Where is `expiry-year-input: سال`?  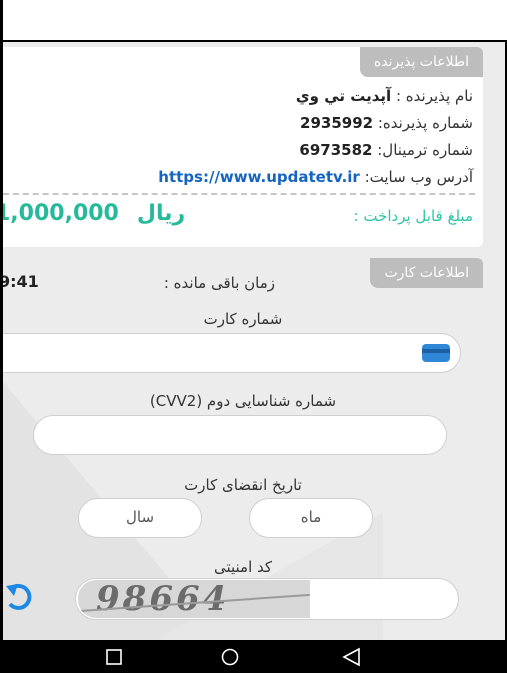 expiry-year-input: سال is located at coordinates (140, 518).